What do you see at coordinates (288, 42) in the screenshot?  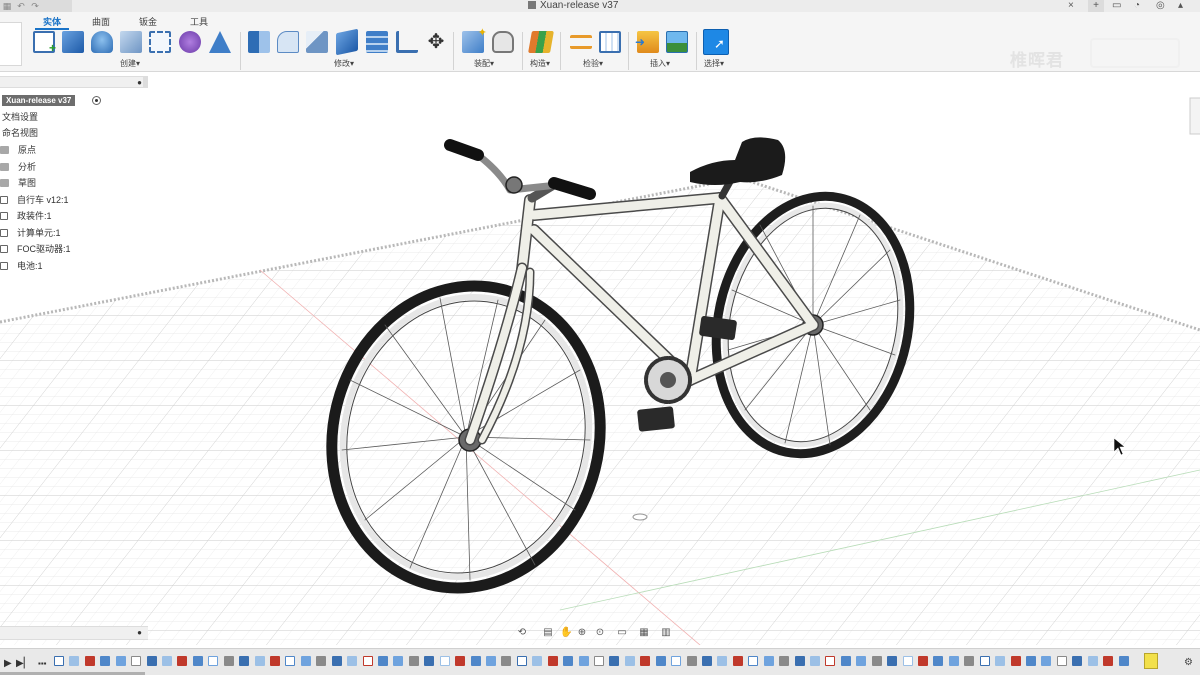 I see `fillet-icon` at bounding box center [288, 42].